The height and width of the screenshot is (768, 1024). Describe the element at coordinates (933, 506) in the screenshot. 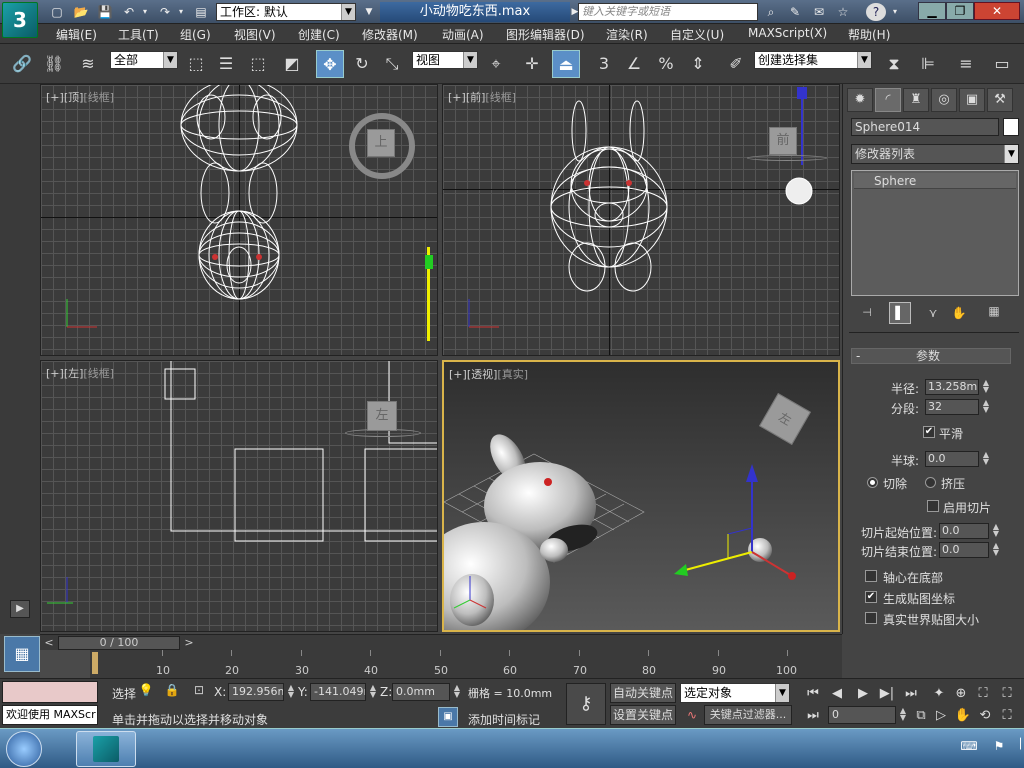

I see `slice-on-checkbox` at that location.